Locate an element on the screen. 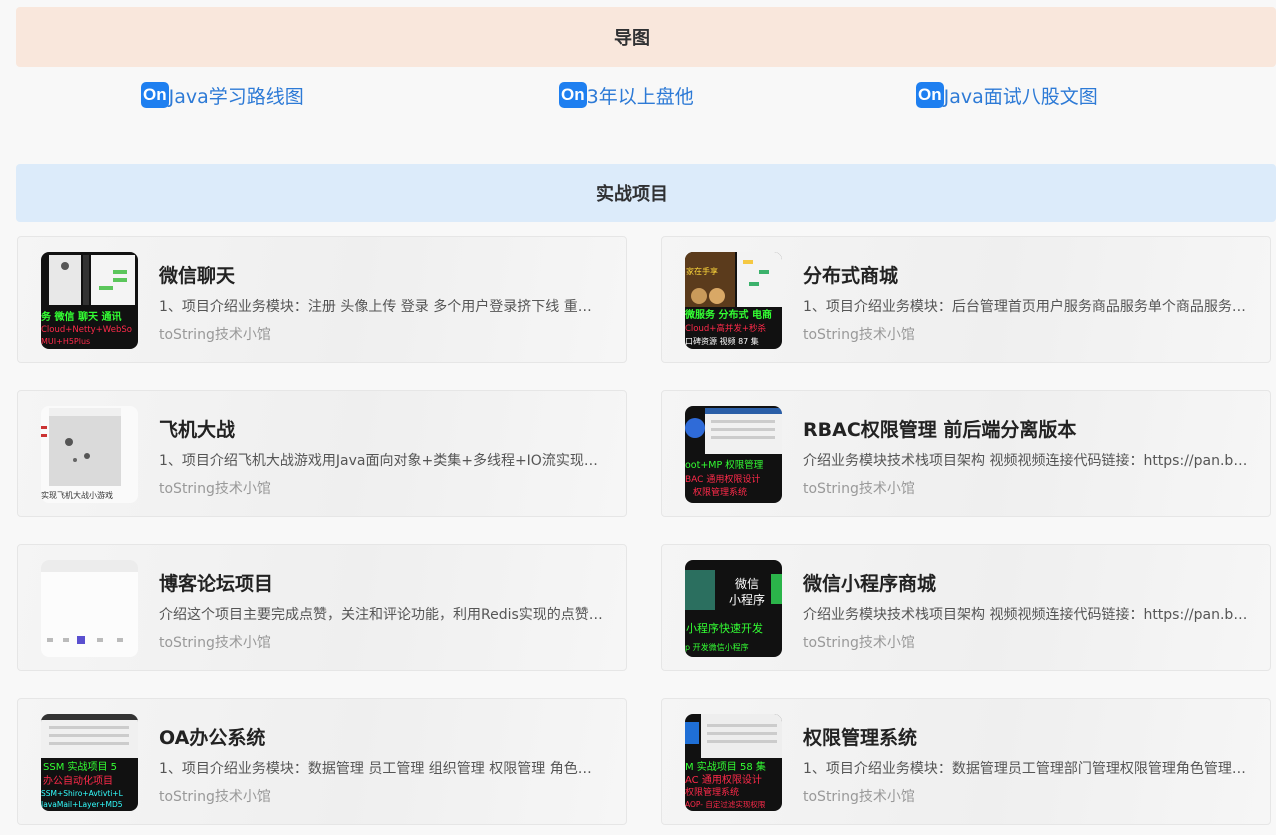  thumb-caption: 家在手享 is located at coordinates (702, 271).